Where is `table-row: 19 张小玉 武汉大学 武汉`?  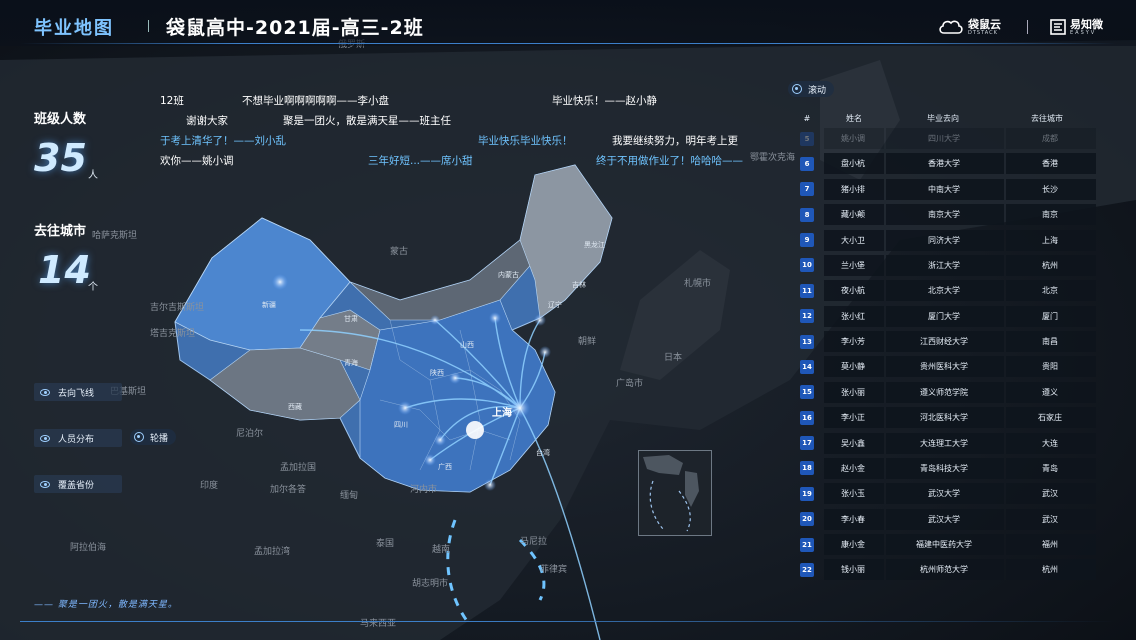
table-row: 19 张小玉 武汉大学 武汉 is located at coordinates (955, 494).